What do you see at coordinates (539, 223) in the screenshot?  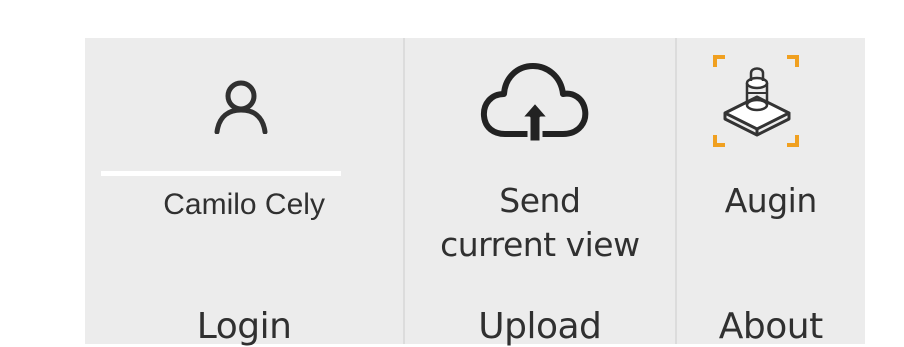 I see `send-current-view-label: Send current view` at bounding box center [539, 223].